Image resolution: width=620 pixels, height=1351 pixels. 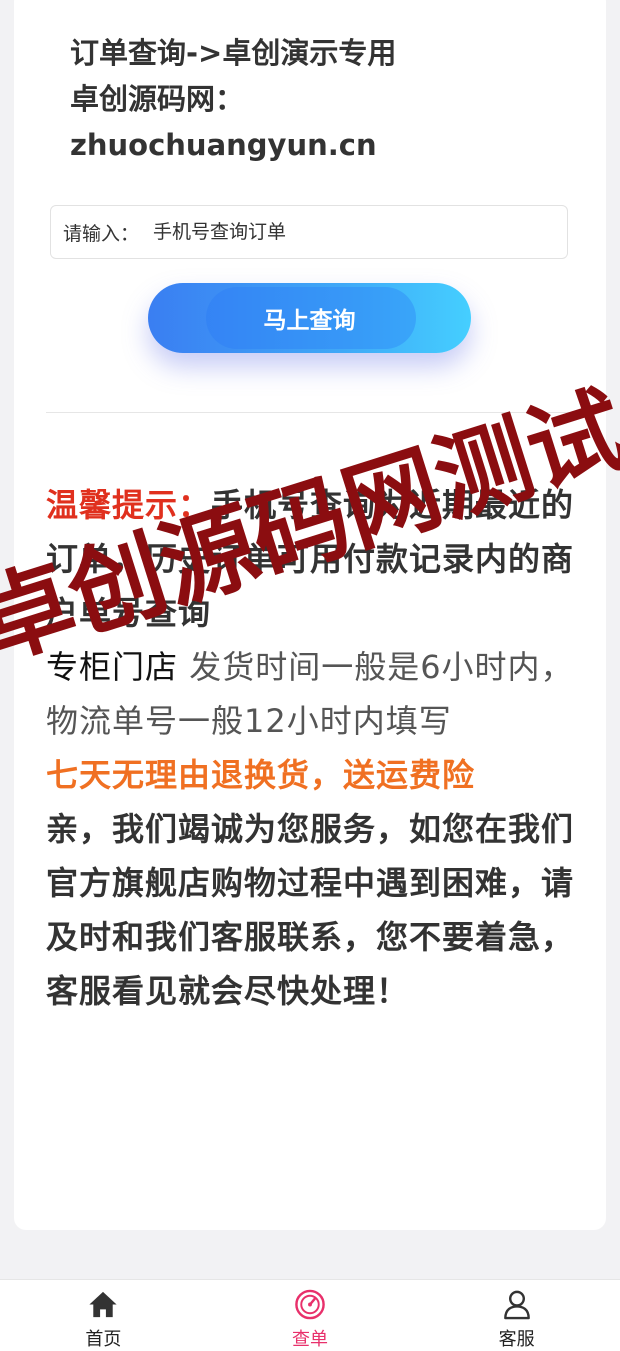 I want to click on store-paragraph: 专柜门店 发货时间一般是6小时内，物流单号一般12小时内填写, so click(x=312, y=694).